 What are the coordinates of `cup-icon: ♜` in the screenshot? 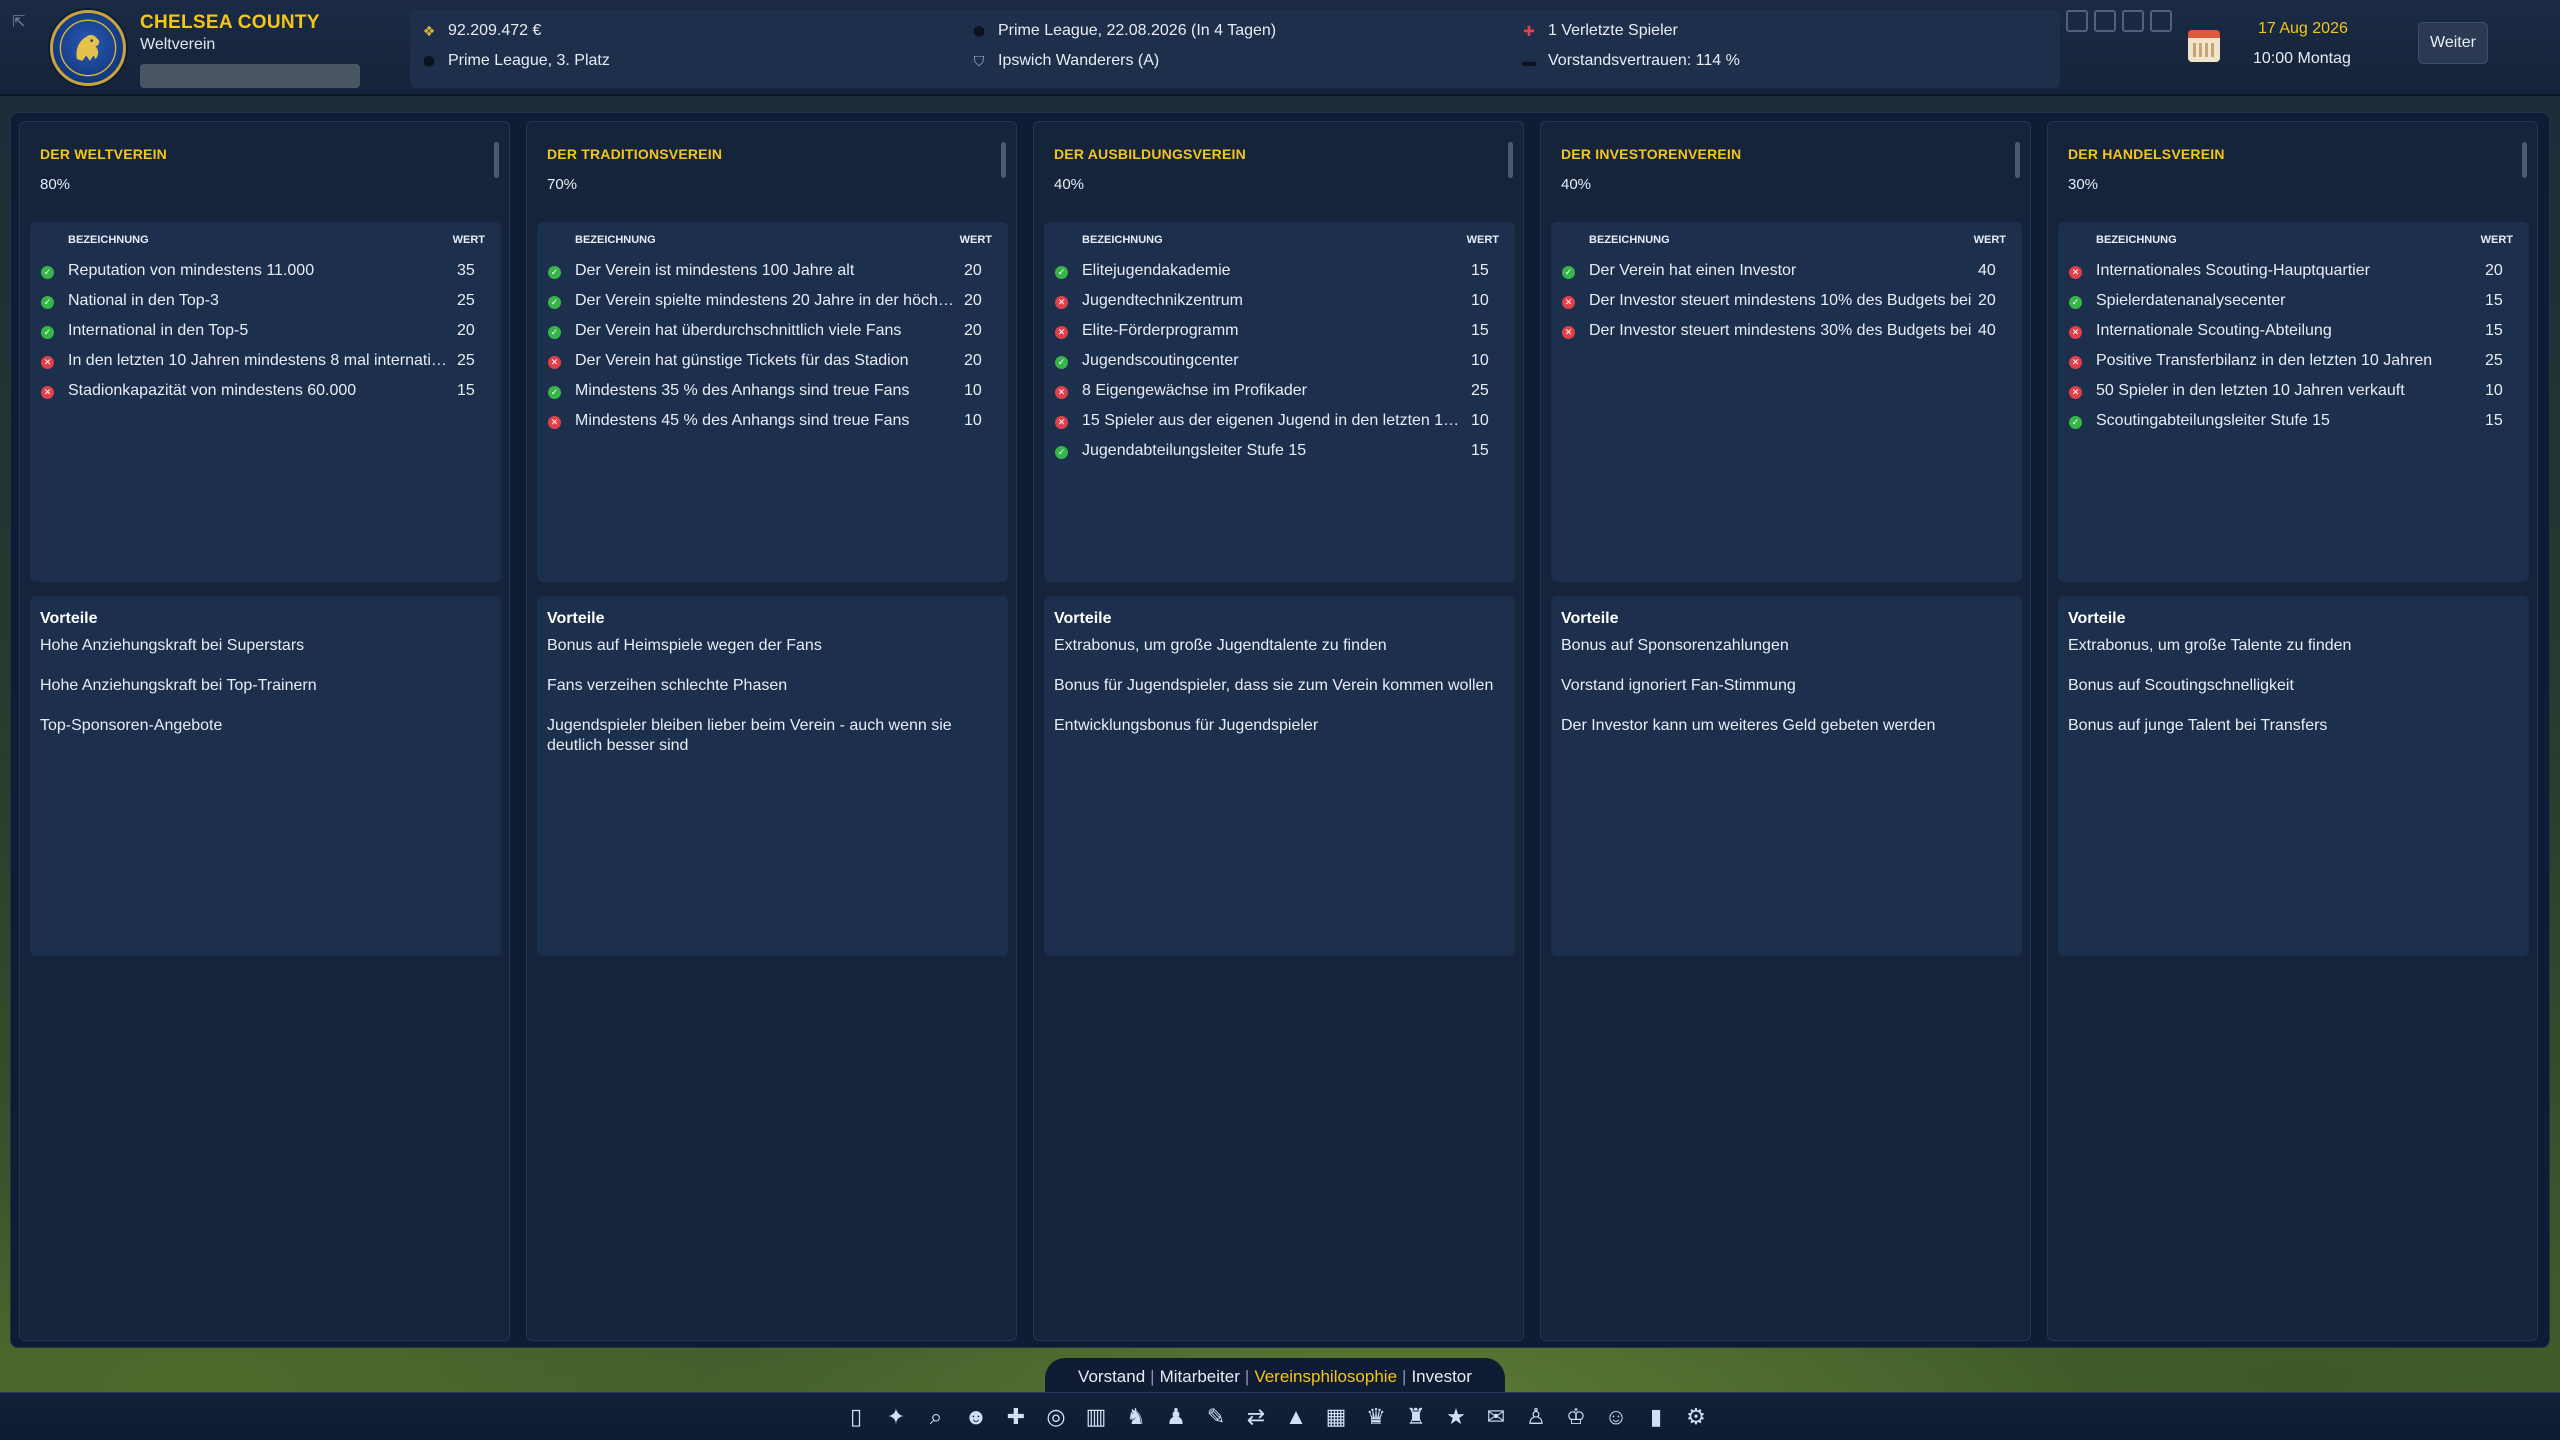 It's located at (1416, 1417).